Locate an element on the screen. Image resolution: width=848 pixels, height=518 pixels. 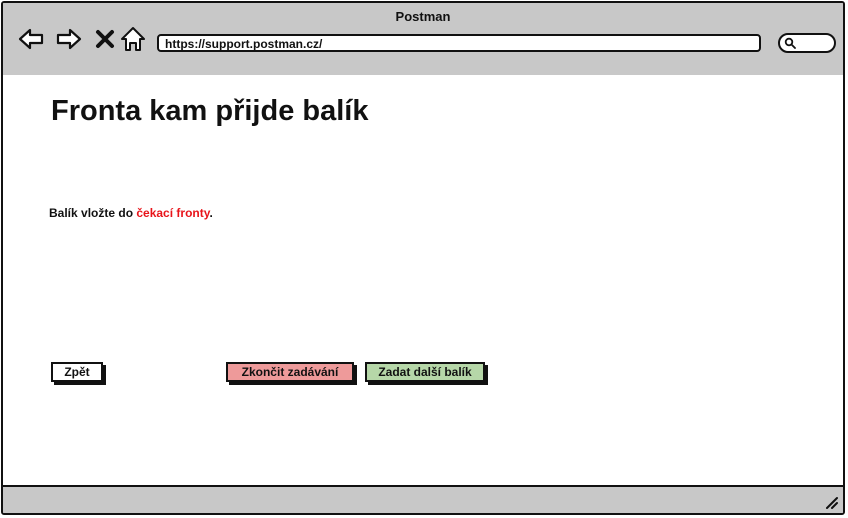
browser-toolbar: Postman https://support.postman.cz/ is located at coordinates (423, 40).